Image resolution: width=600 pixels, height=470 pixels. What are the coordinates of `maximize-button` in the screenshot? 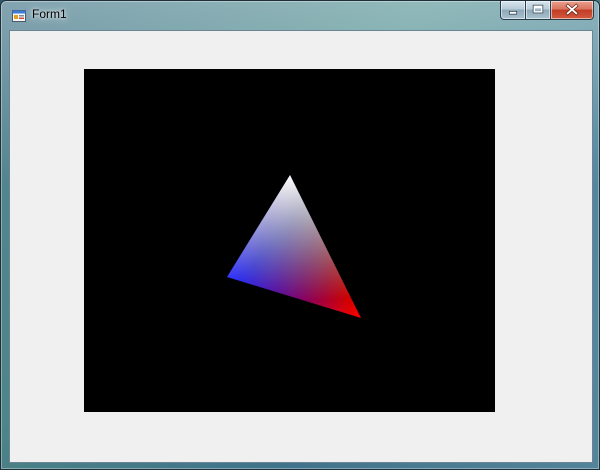 It's located at (538, 10).